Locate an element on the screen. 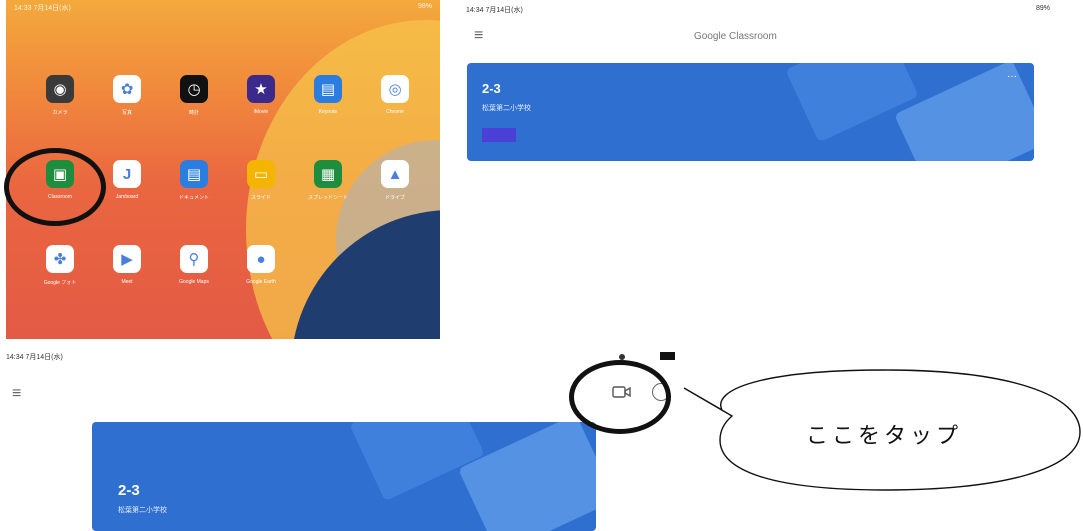 Image resolution: width=1083 pixels, height=531 pixels. callout-text: ここをタップ is located at coordinates (884, 436).